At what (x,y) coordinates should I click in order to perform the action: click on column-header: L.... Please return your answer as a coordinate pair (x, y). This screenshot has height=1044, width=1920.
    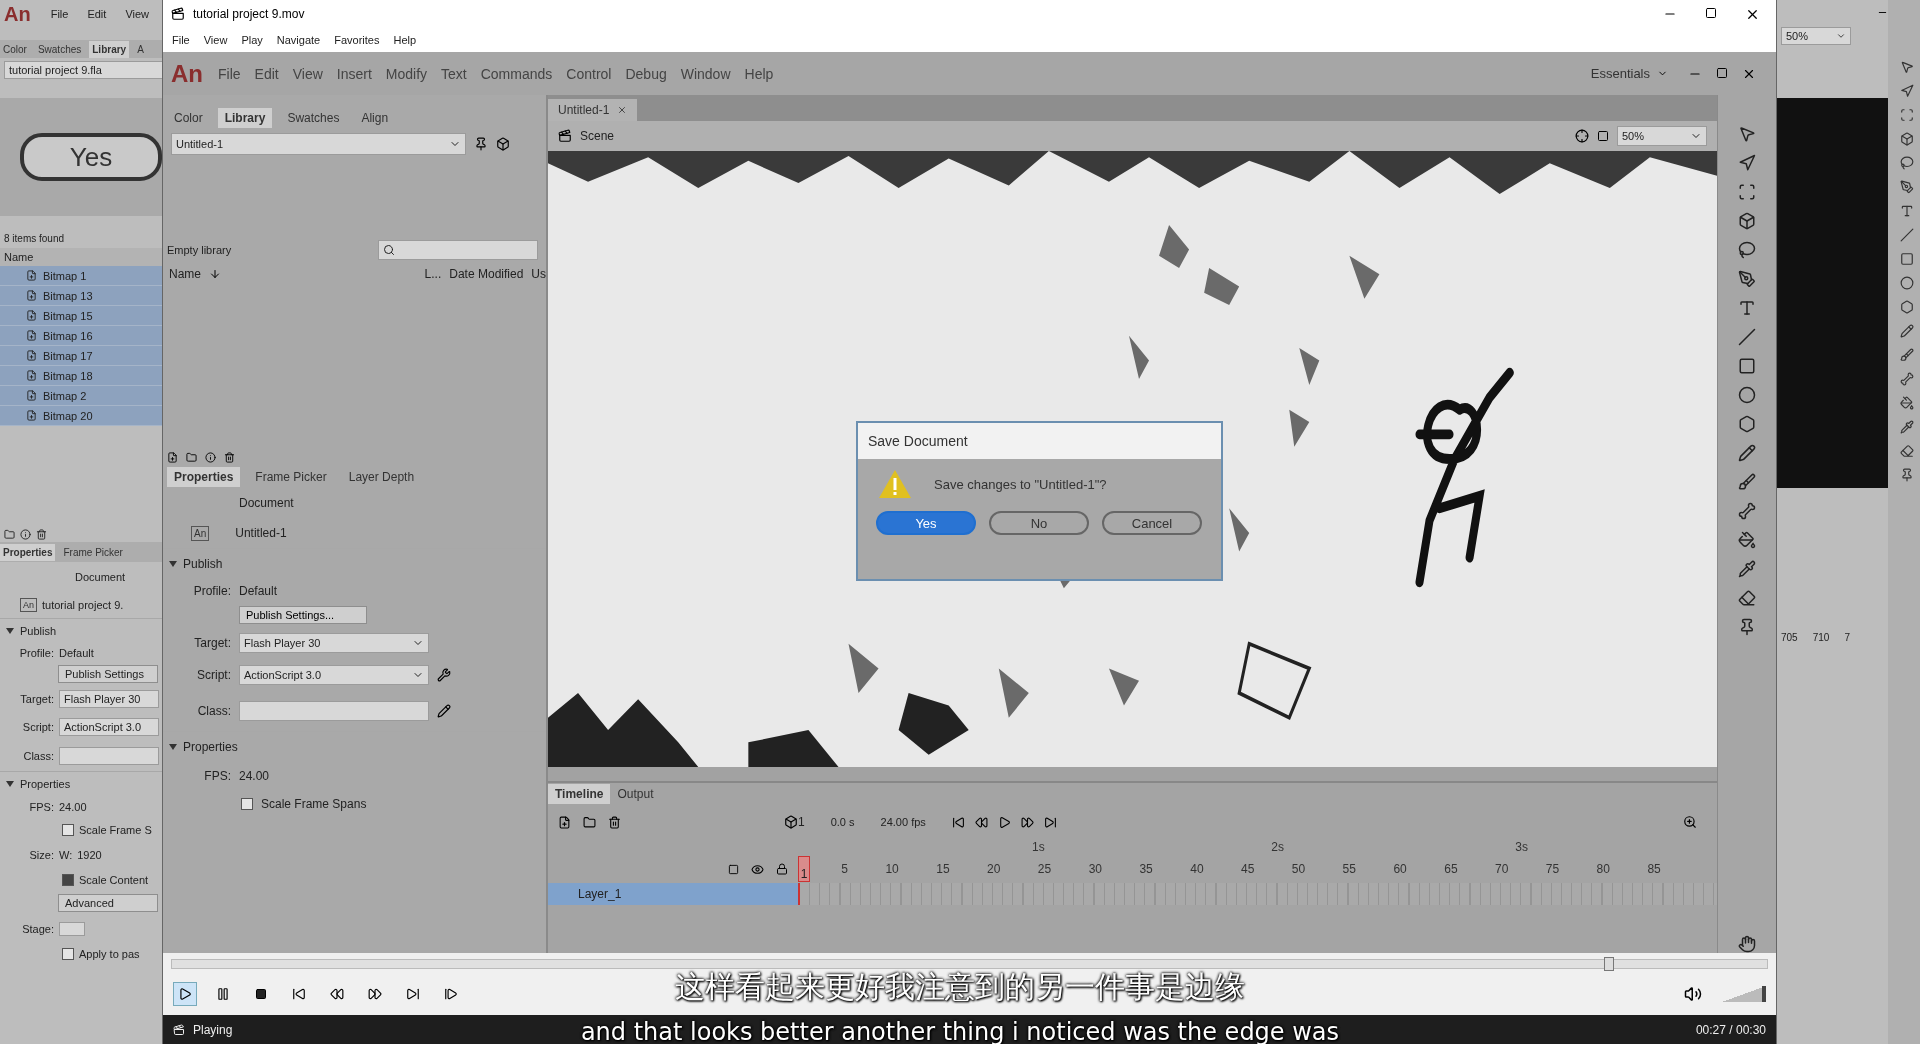
    Looking at the image, I should click on (433, 274).